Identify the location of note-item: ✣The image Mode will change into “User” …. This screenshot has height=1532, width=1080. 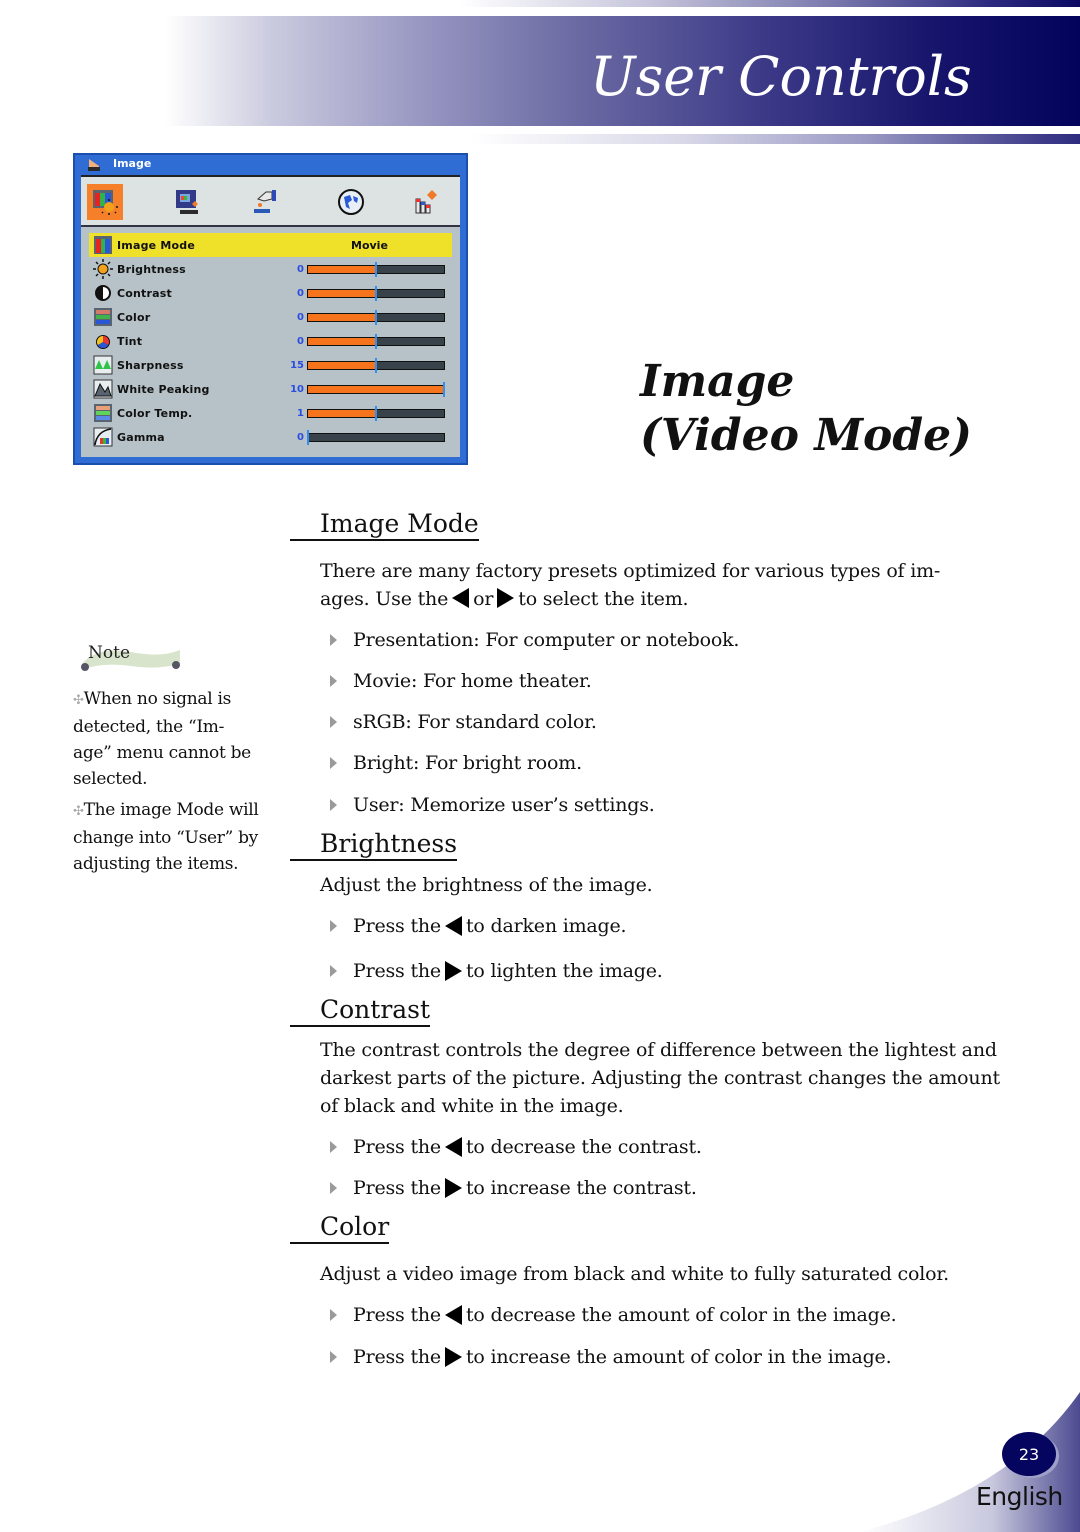
(182, 837).